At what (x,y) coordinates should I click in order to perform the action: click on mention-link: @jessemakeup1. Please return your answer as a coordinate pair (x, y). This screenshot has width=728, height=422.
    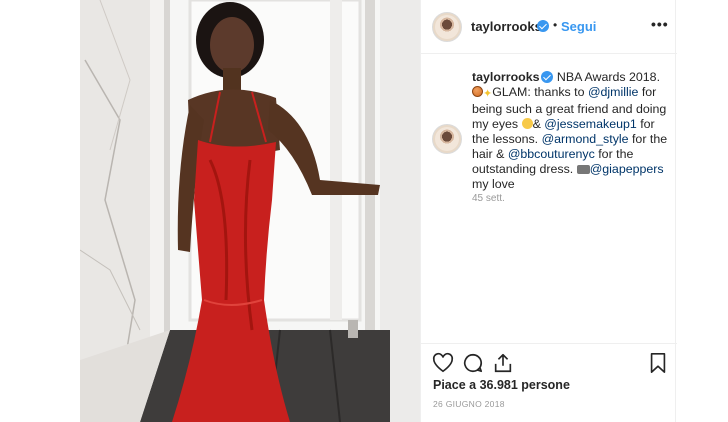
    Looking at the image, I should click on (590, 124).